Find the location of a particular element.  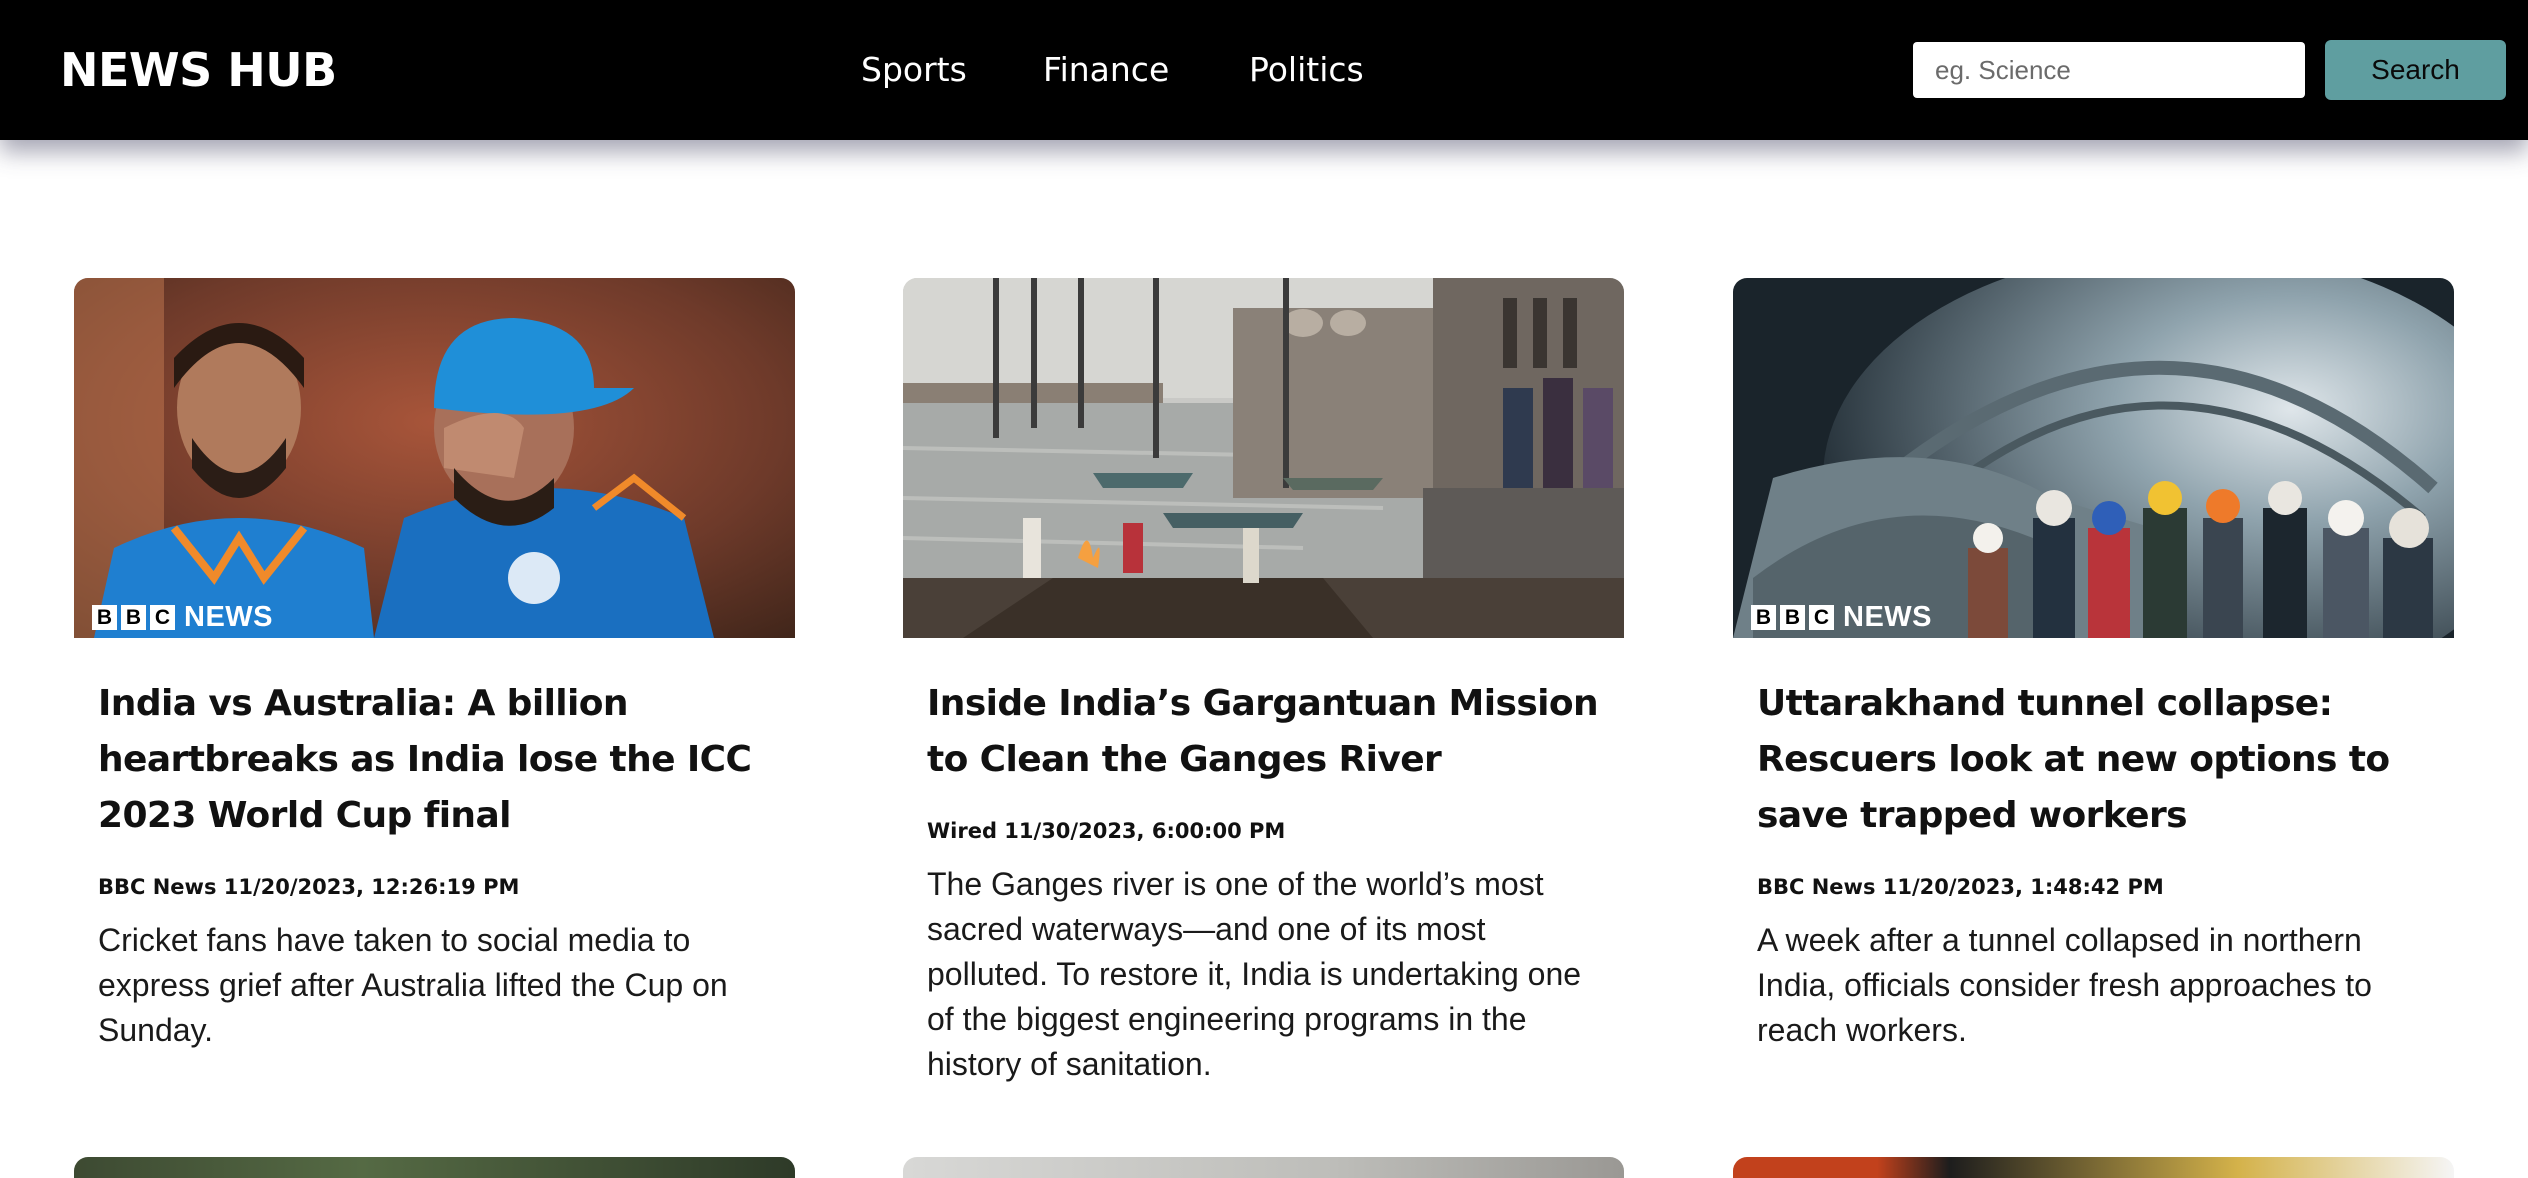

cricket-photo is located at coordinates (434, 458).